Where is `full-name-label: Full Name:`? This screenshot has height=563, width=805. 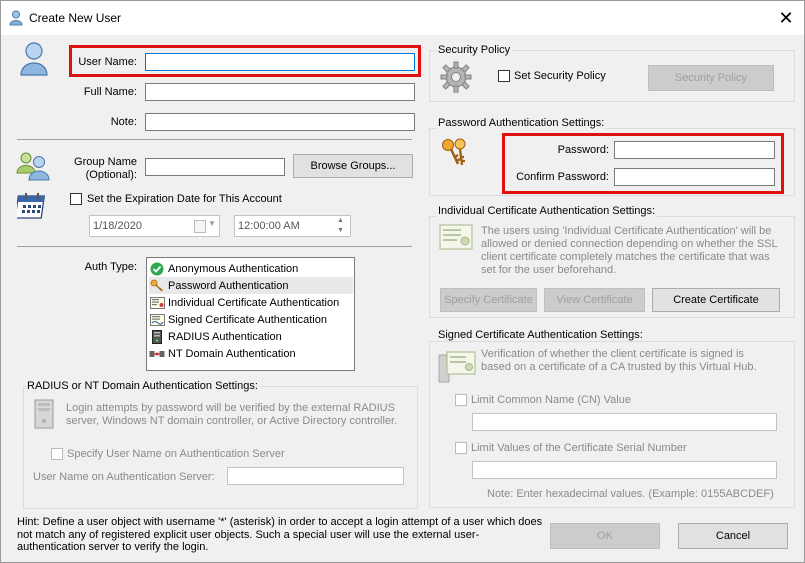 full-name-label: Full Name: is located at coordinates (110, 92).